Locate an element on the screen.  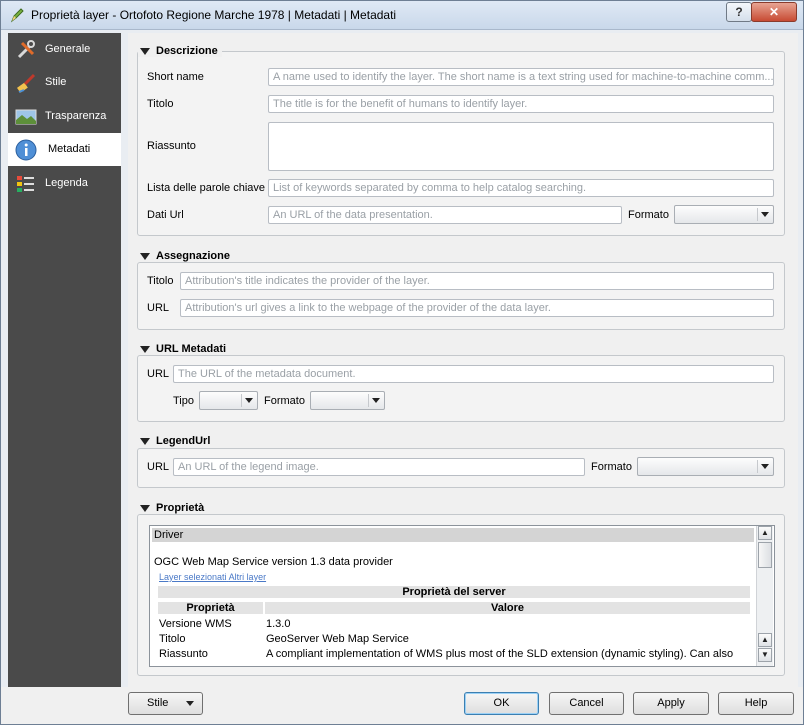
driver-header: Driver is located at coordinates (453, 535).